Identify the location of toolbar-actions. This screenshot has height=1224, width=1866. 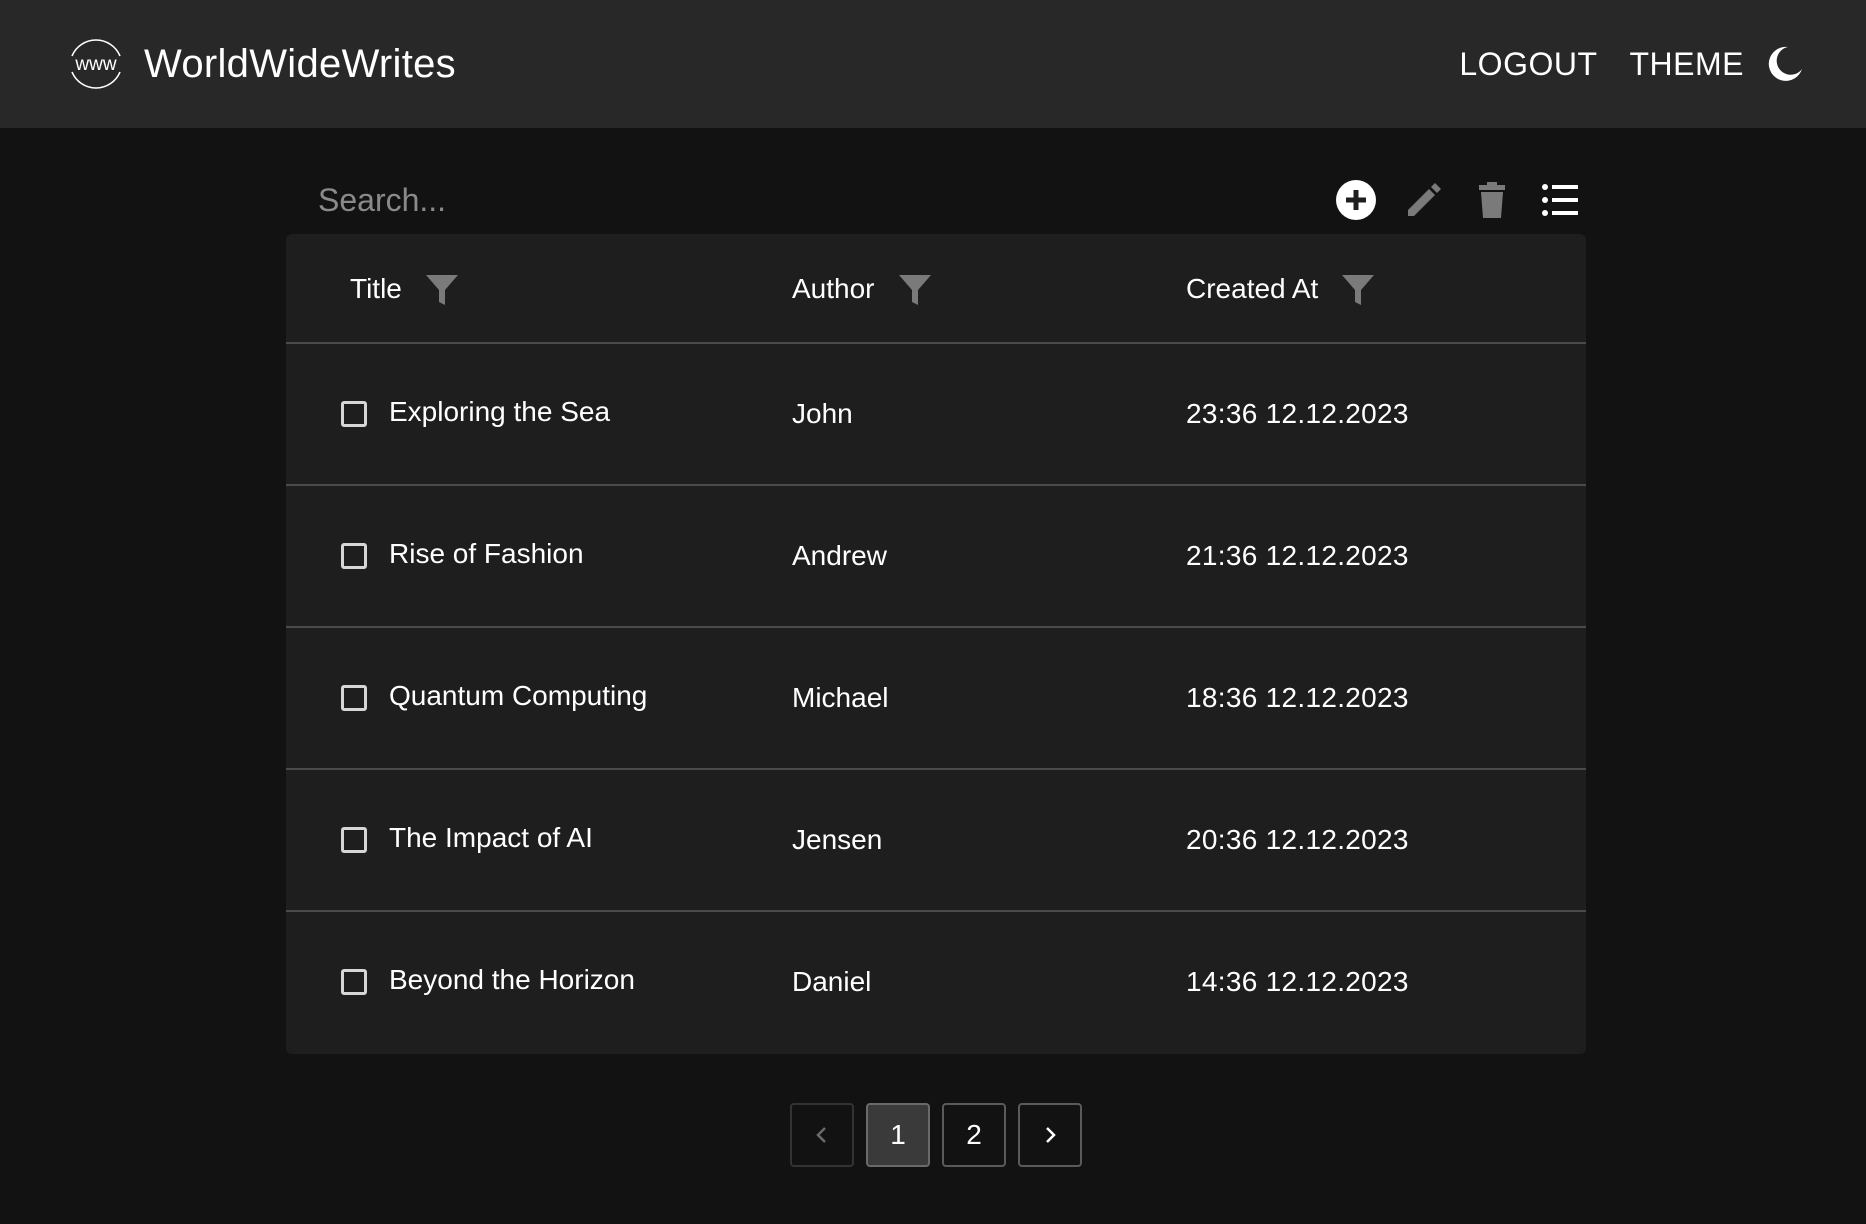
(1450, 200).